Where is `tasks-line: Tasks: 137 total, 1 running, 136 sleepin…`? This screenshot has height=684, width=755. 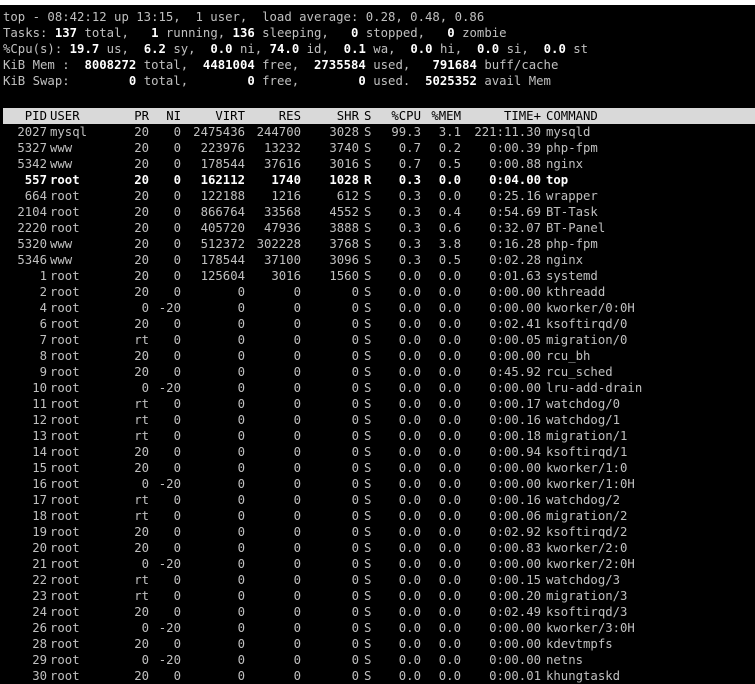 tasks-line: Tasks: 137 total, 1 running, 136 sleepin… is located at coordinates (378, 33).